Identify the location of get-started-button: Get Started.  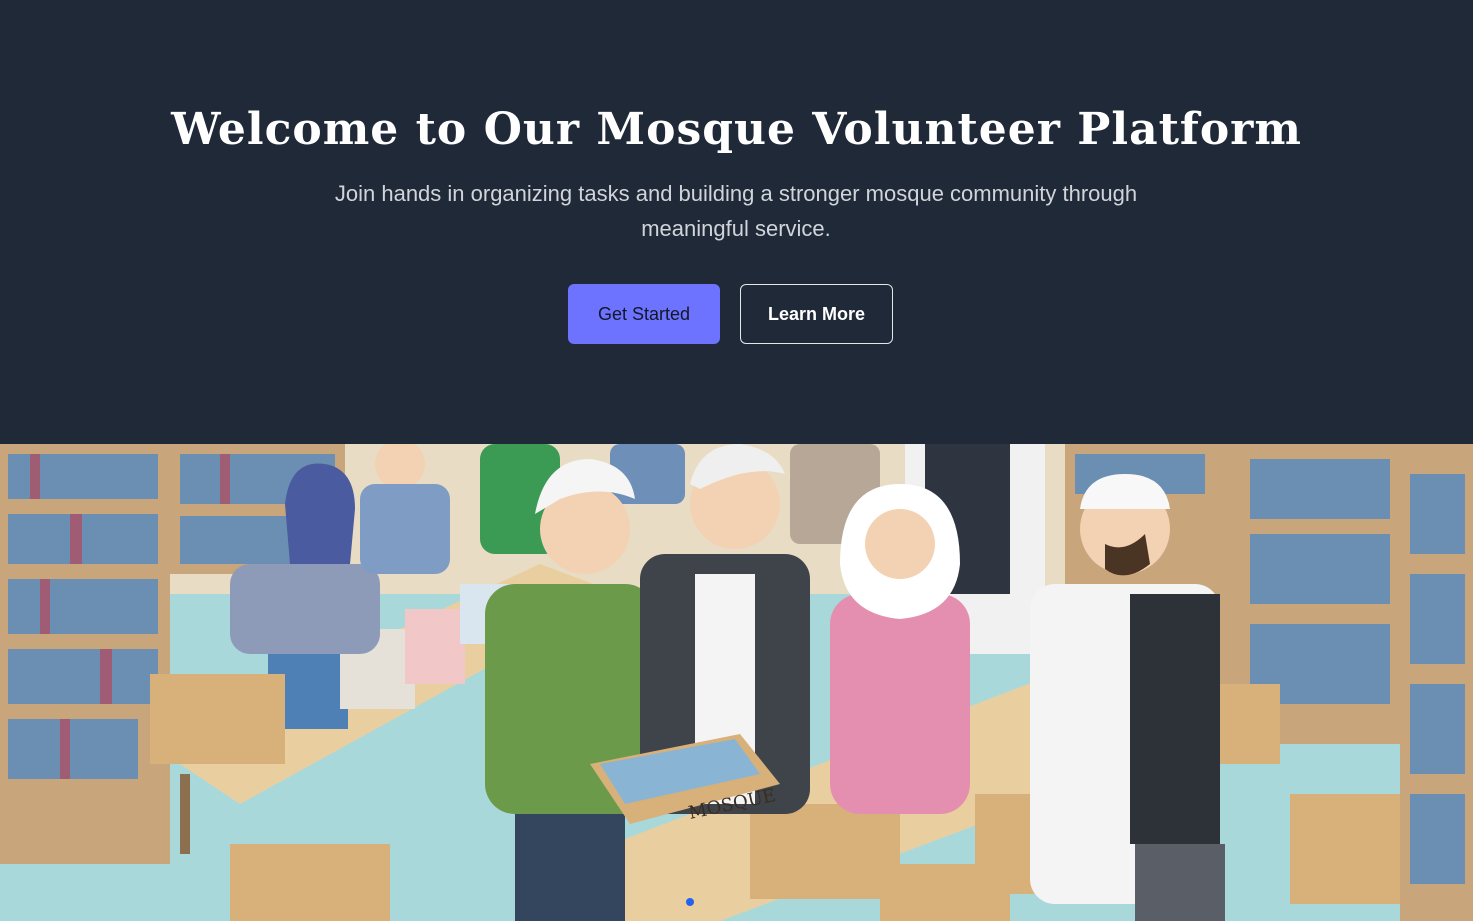
(644, 314).